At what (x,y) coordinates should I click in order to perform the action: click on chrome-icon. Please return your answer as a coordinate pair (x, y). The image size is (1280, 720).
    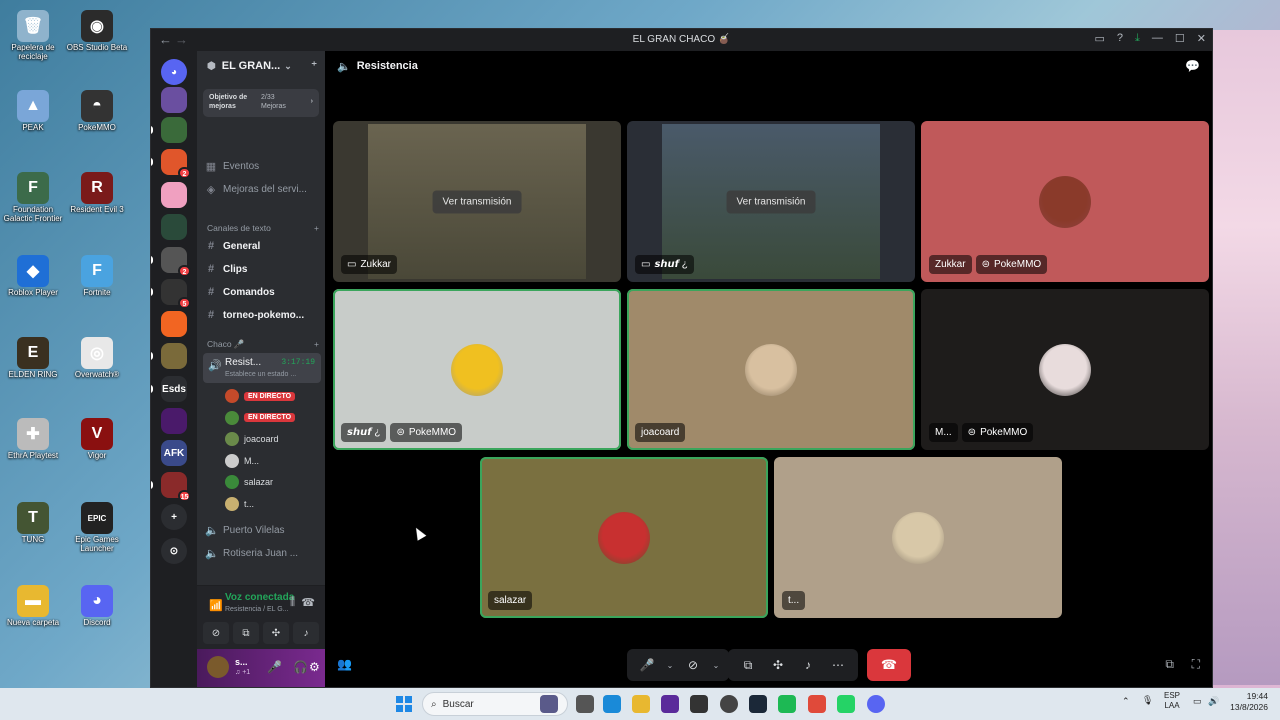
    Looking at the image, I should click on (817, 704).